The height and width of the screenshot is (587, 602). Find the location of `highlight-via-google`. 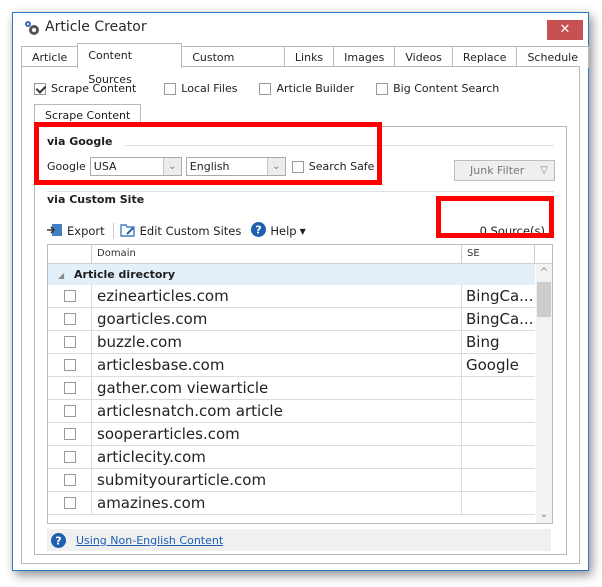

highlight-via-google is located at coordinates (208, 153).